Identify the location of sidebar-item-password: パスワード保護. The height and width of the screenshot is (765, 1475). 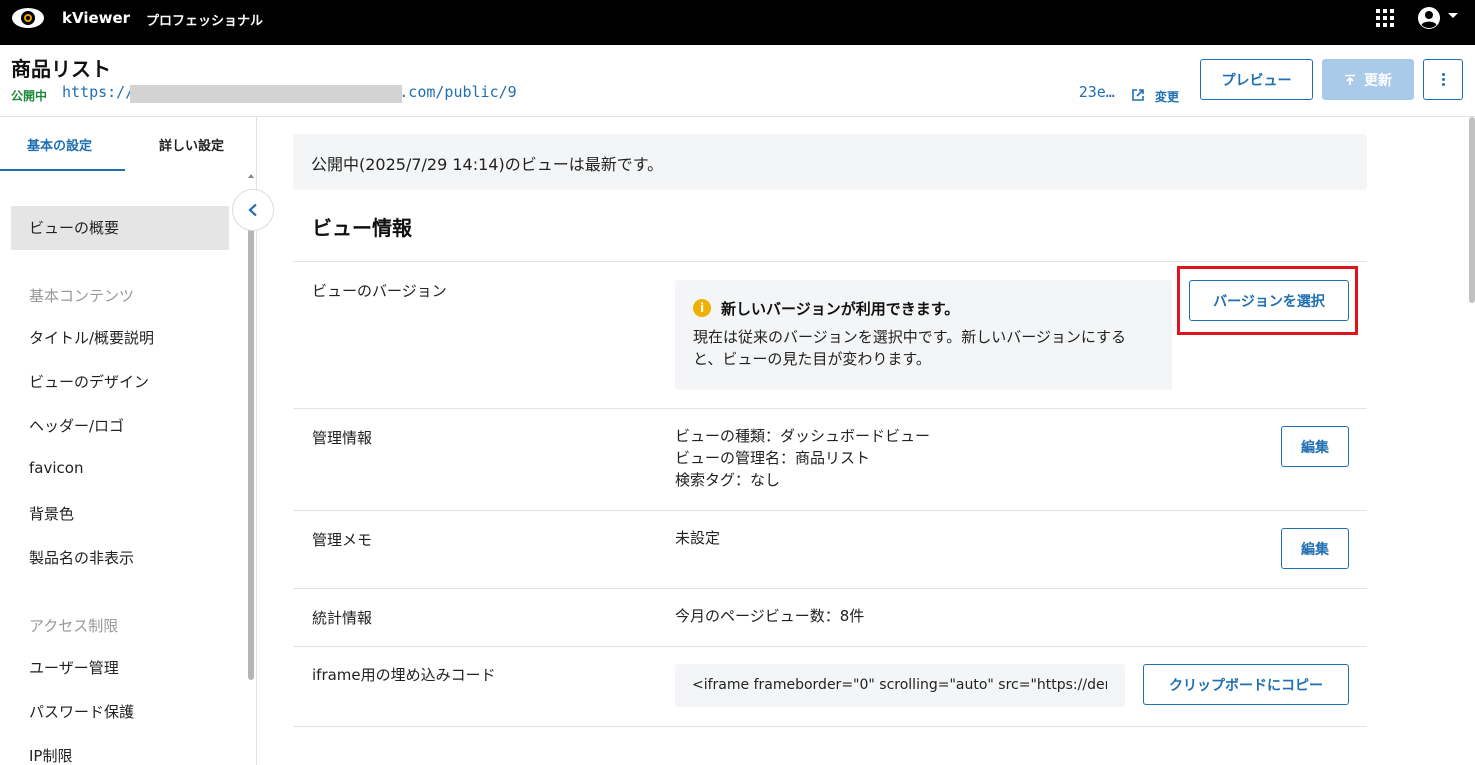
(81, 711).